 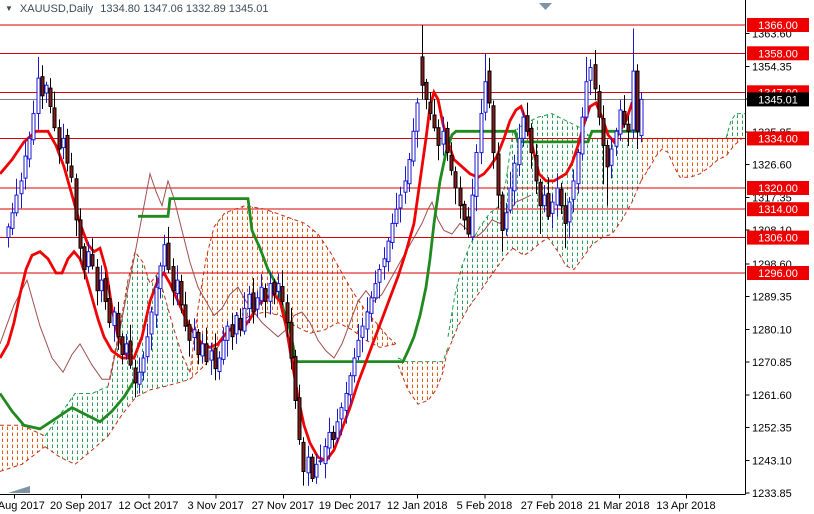 I want to click on date-tick-label: 5 Feb 2018, so click(x=485, y=506).